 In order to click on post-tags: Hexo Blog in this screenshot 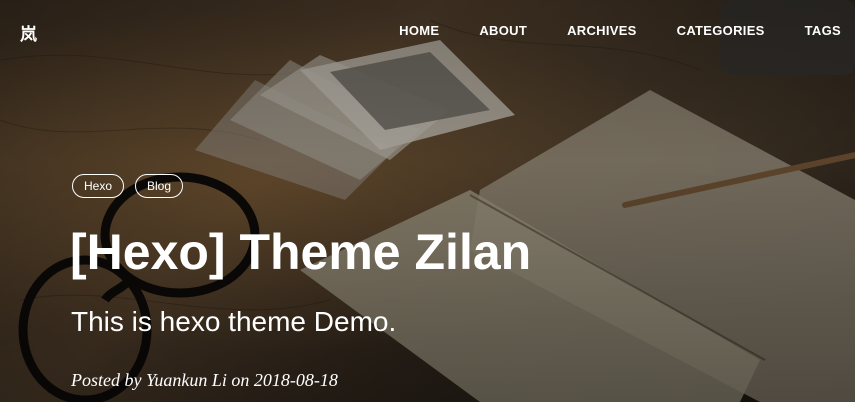, I will do `click(133, 186)`.